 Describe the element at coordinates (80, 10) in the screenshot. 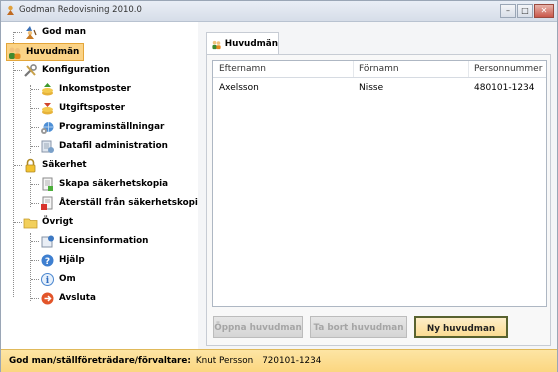

I see `window-title: Godman Redovisning 2010.0` at that location.